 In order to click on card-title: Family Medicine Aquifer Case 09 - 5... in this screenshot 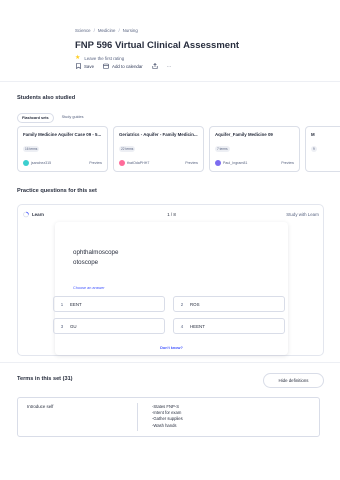, I will do `click(62, 134)`.